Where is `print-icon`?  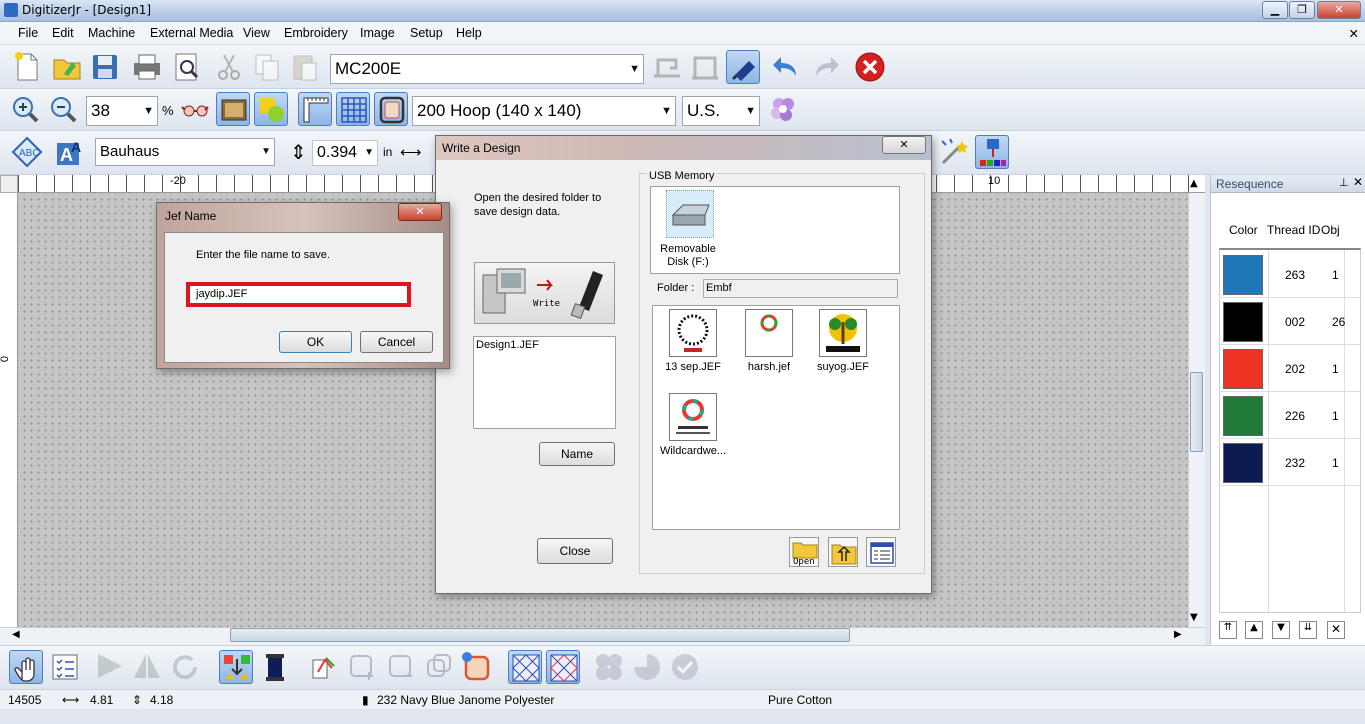 print-icon is located at coordinates (147, 67).